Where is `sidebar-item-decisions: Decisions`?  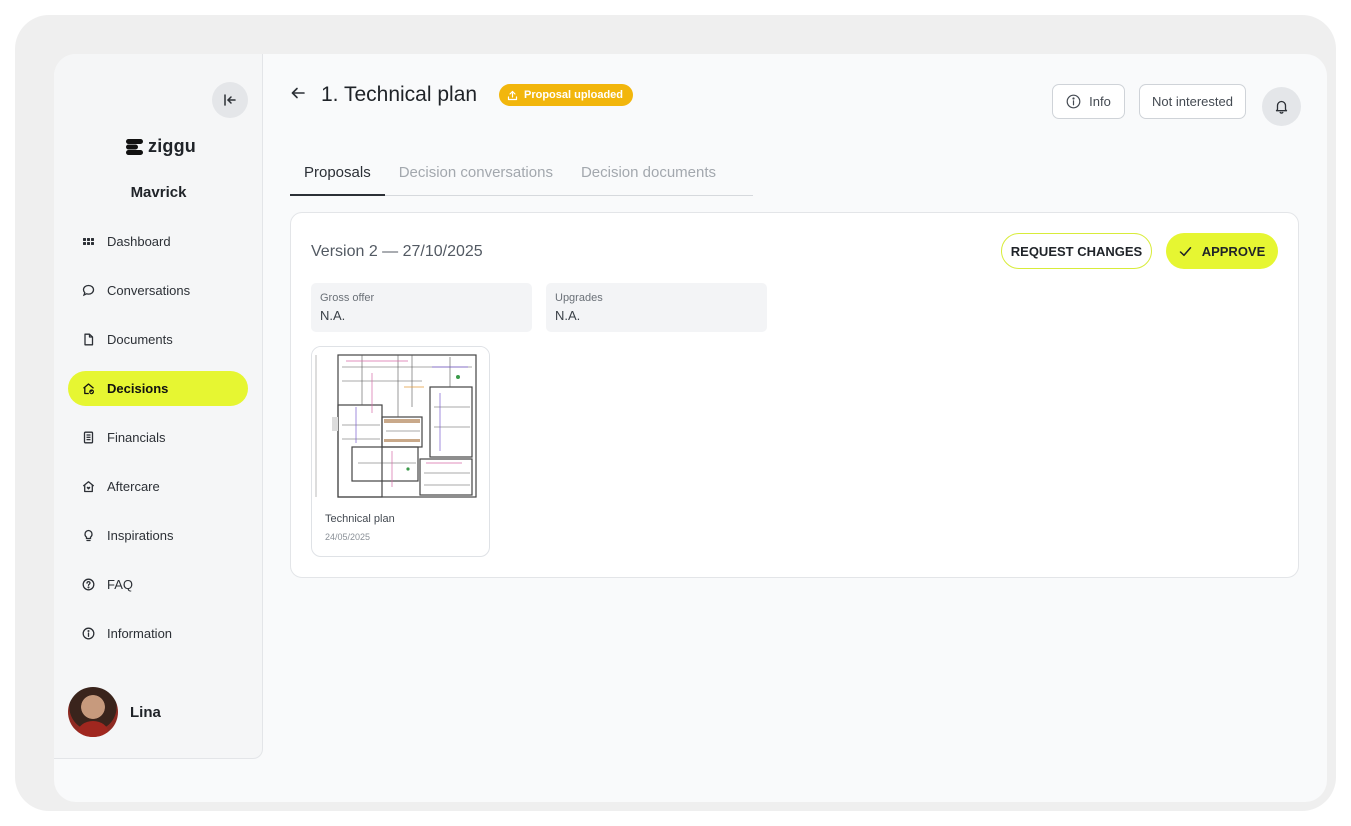
sidebar-item-decisions: Decisions is located at coordinates (158, 388).